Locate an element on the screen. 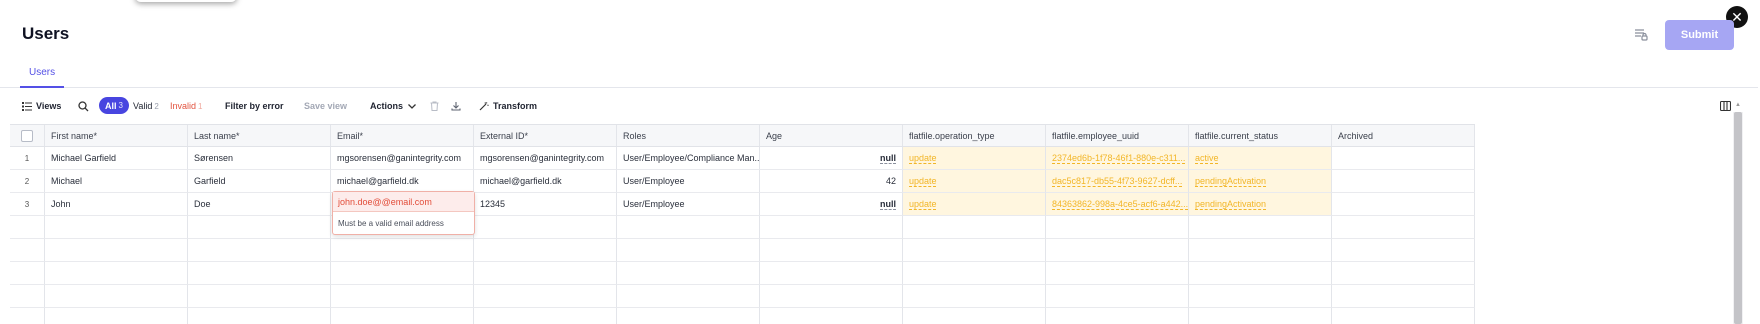 The image size is (1760, 324). cell-last-name: Doe is located at coordinates (259, 204).